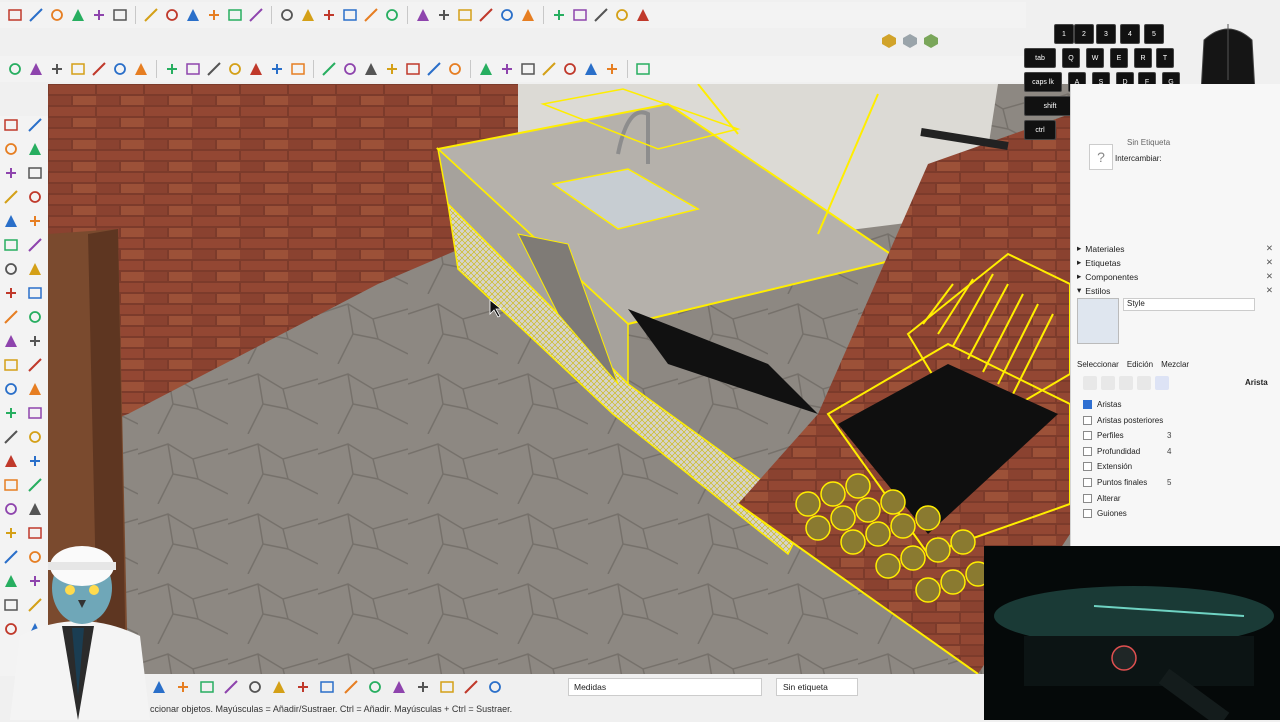  I want to click on edge-settings-icon, so click(1090, 383).